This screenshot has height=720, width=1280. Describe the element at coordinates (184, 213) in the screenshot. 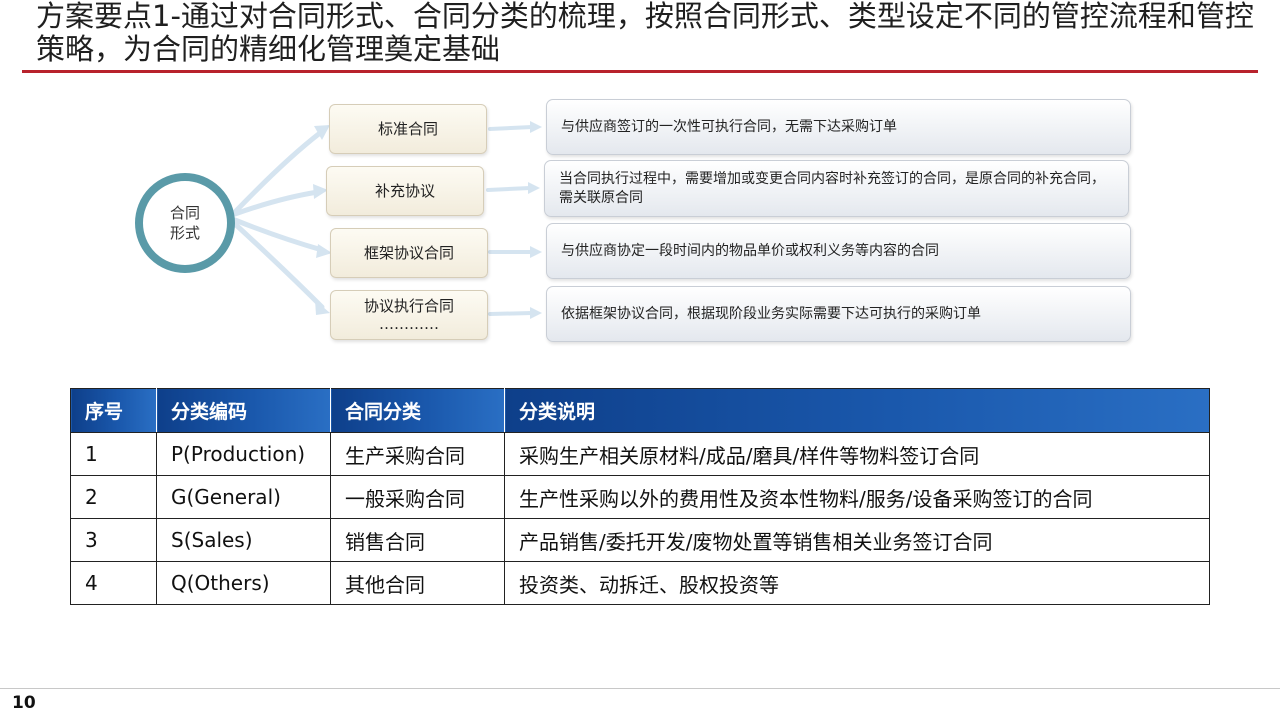

I see `circle-line-1: 合同` at that location.